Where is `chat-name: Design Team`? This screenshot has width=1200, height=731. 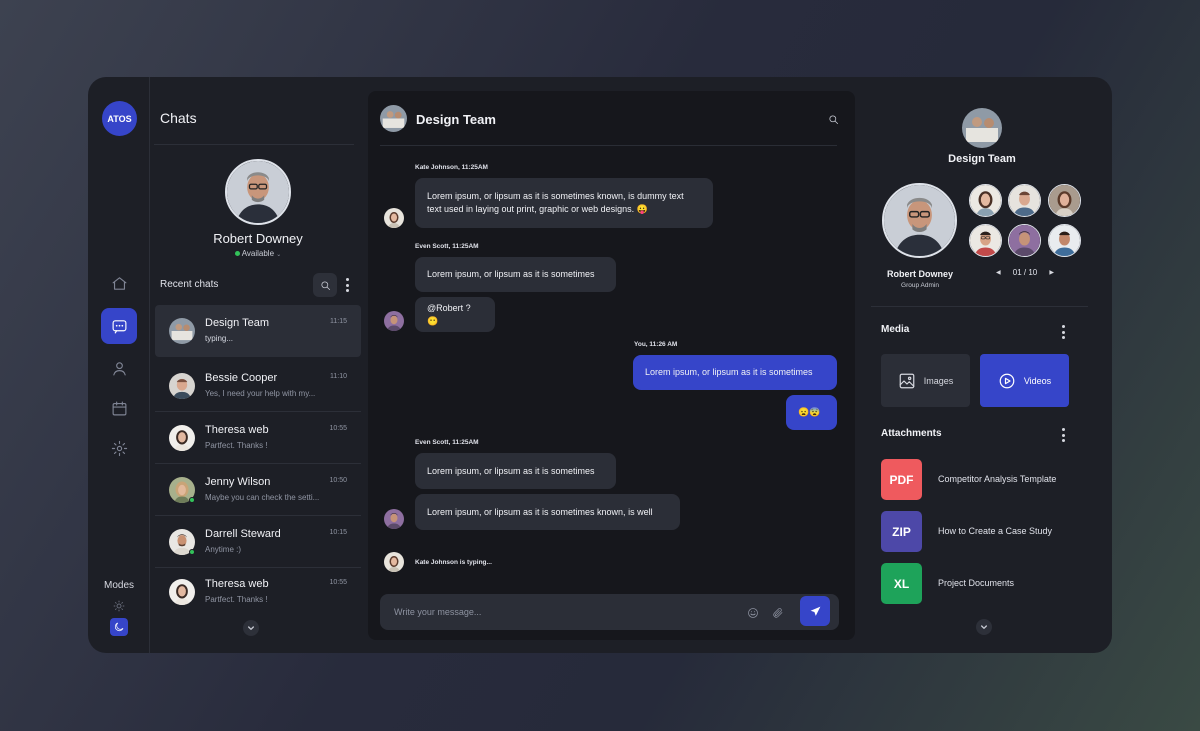
chat-name: Design Team is located at coordinates (237, 323).